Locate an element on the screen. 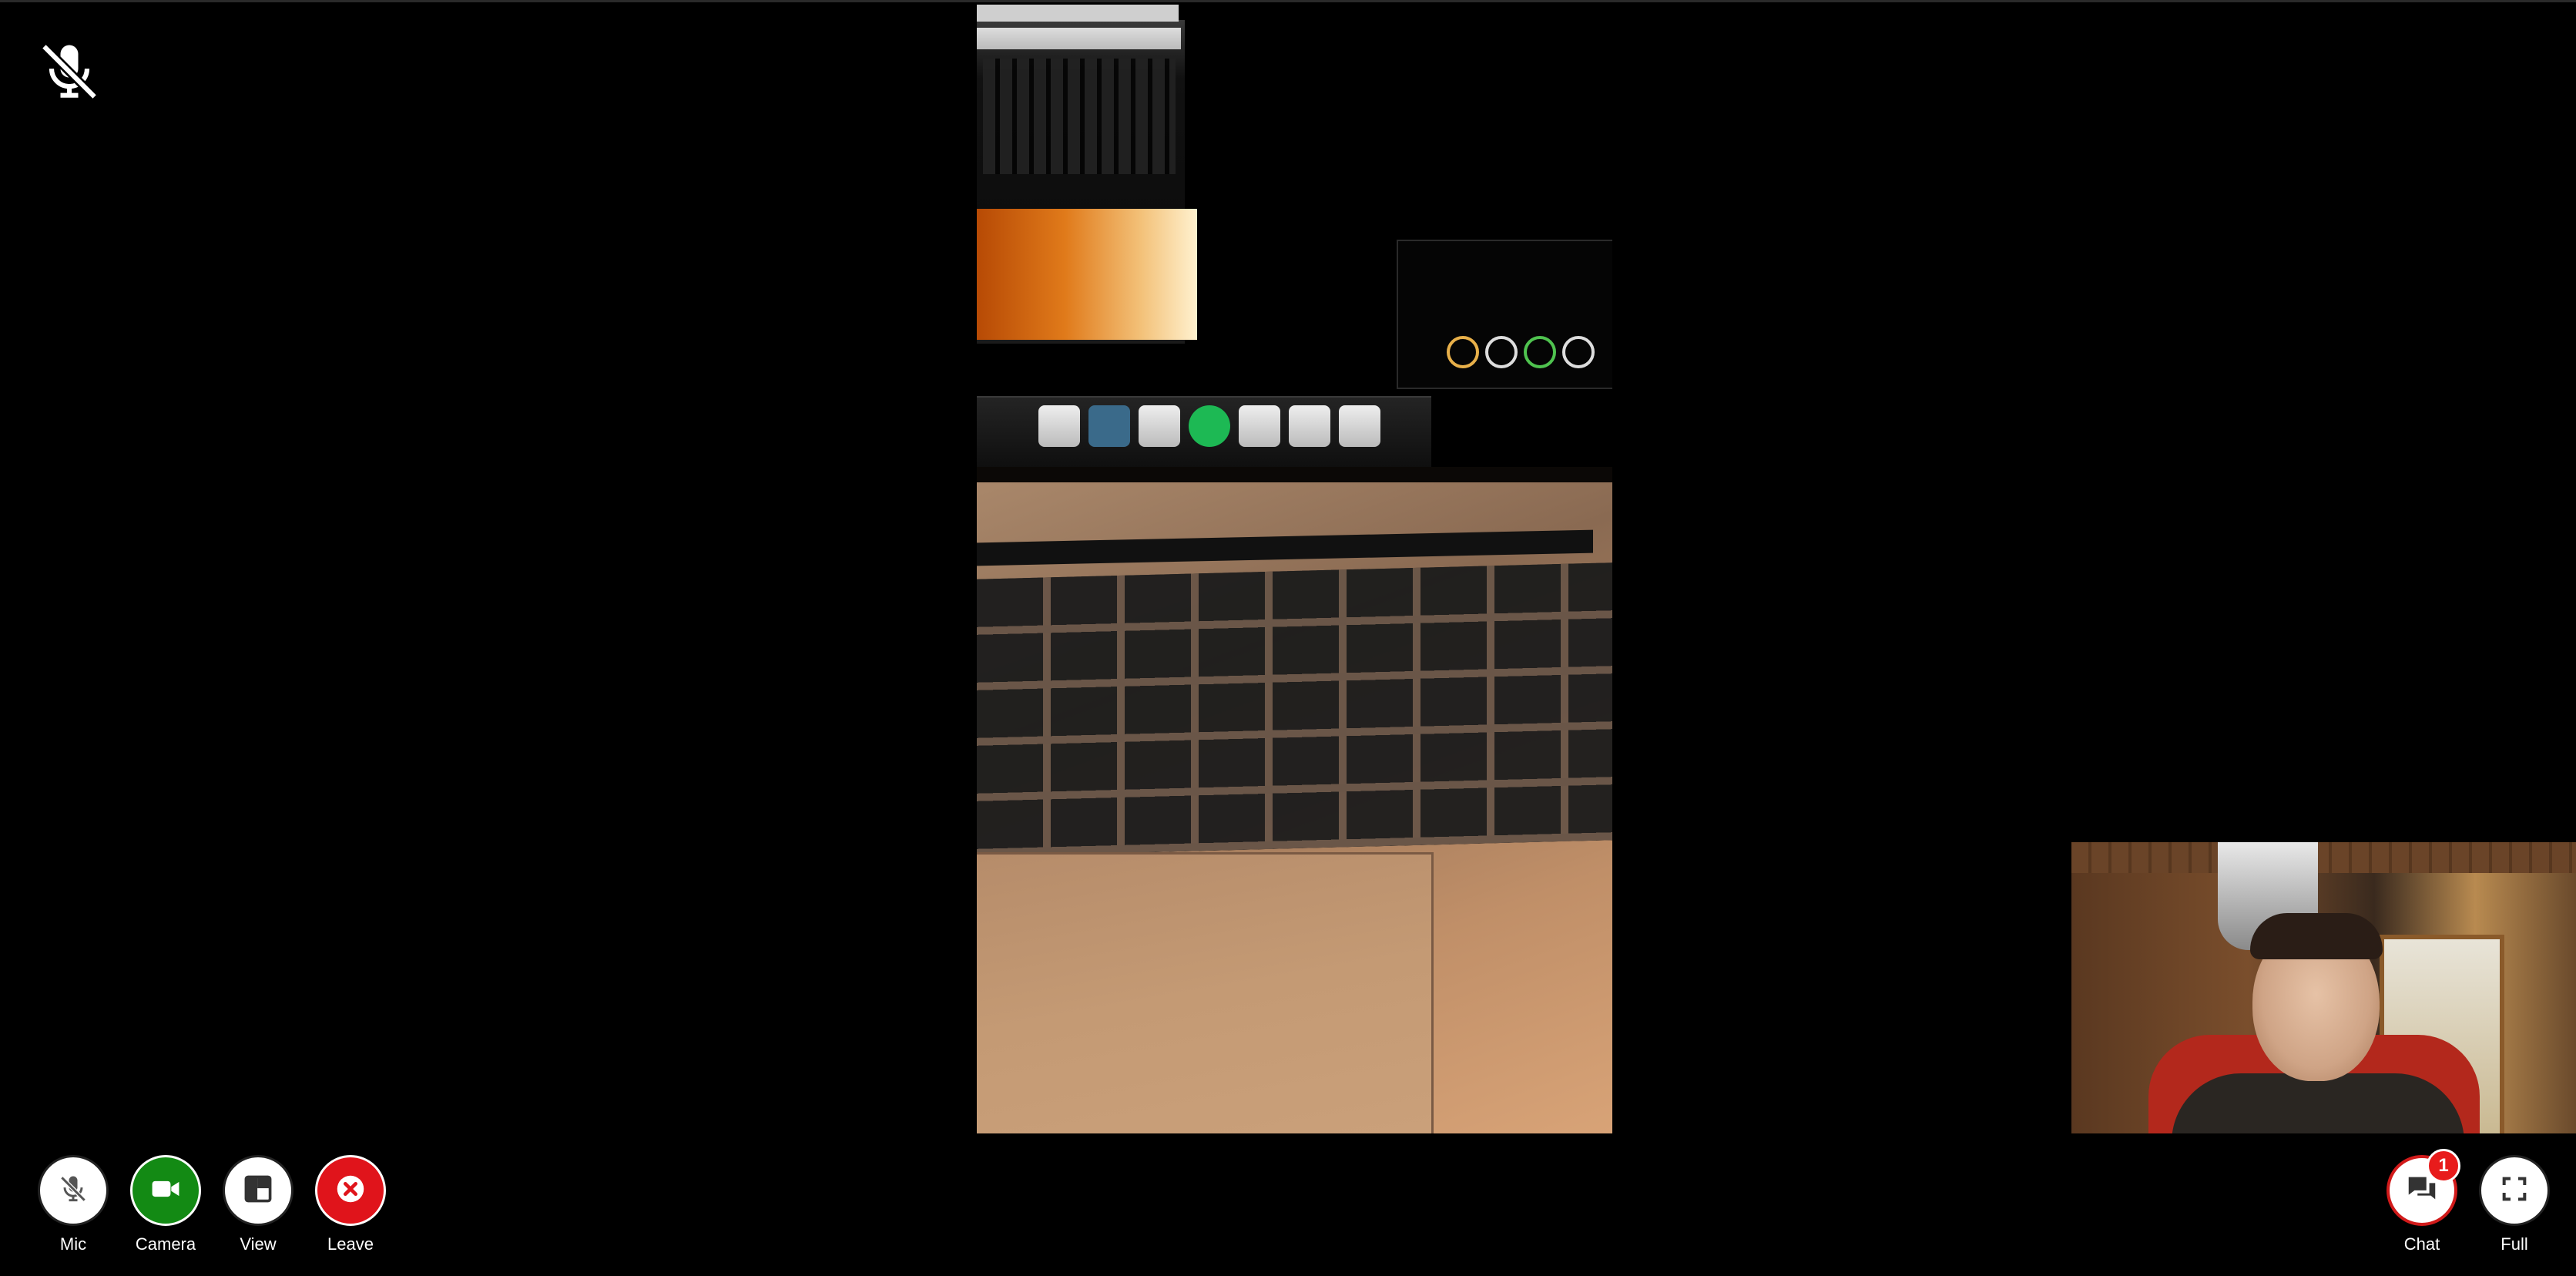 This screenshot has width=2576, height=1276. mic-control: Mic is located at coordinates (73, 1204).